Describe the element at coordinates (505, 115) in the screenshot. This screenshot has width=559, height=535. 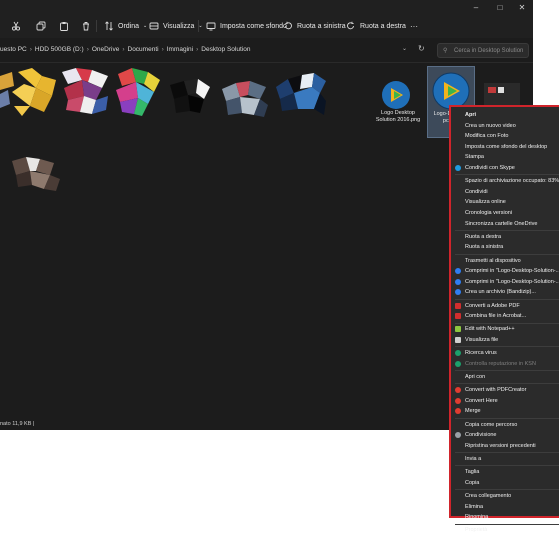
I see `context-menu-item: Apri` at that location.